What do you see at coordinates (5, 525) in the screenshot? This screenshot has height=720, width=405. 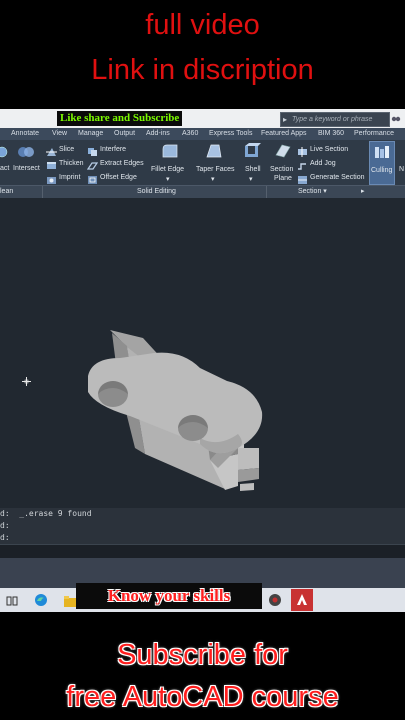 I see `command-line-2: d:` at bounding box center [5, 525].